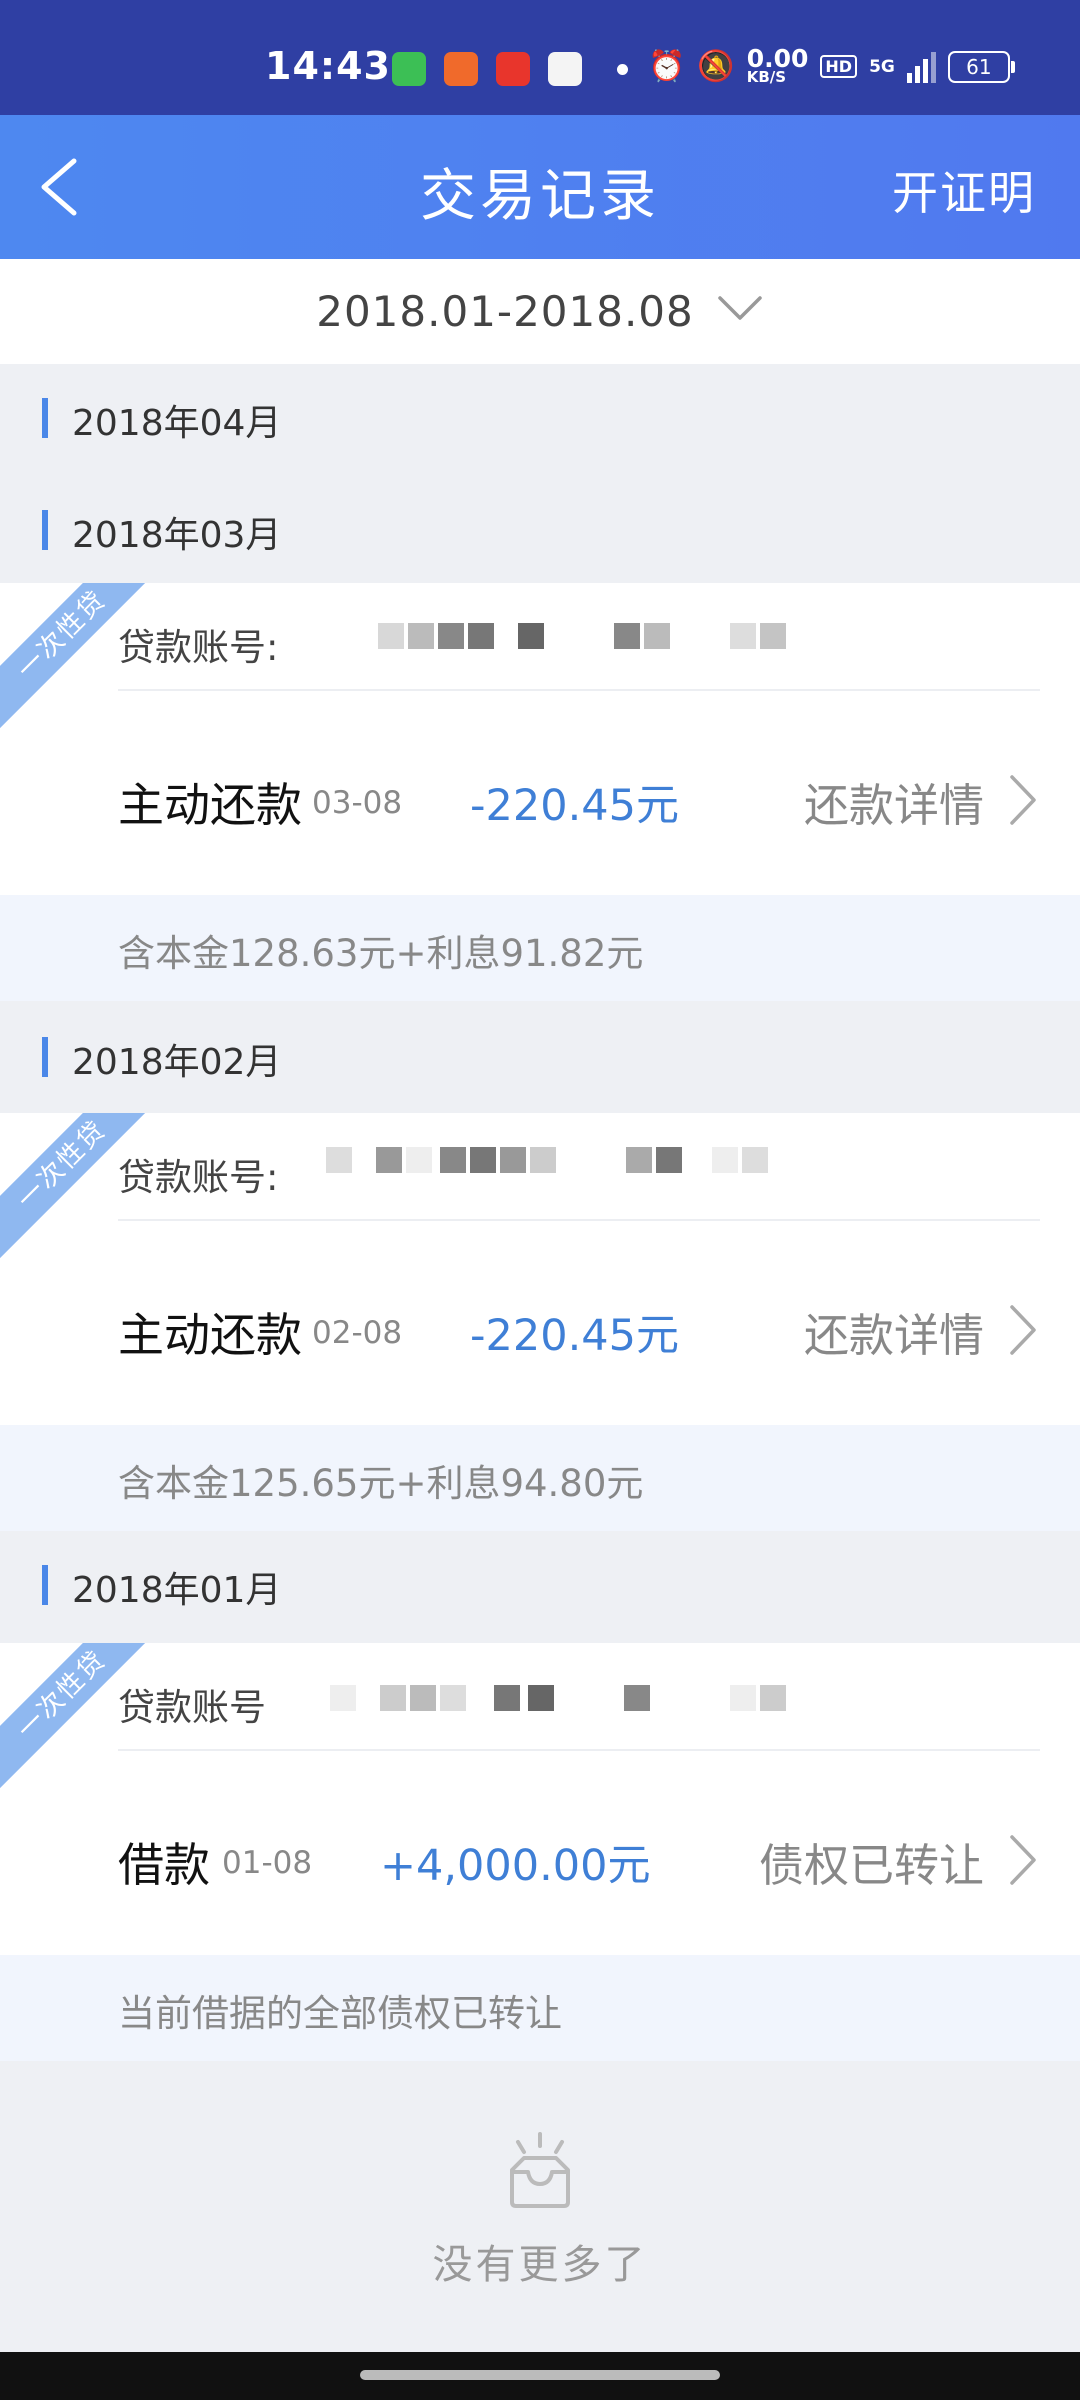 This screenshot has height=2400, width=1080. I want to click on transaction-date: 01-08, so click(267, 1863).